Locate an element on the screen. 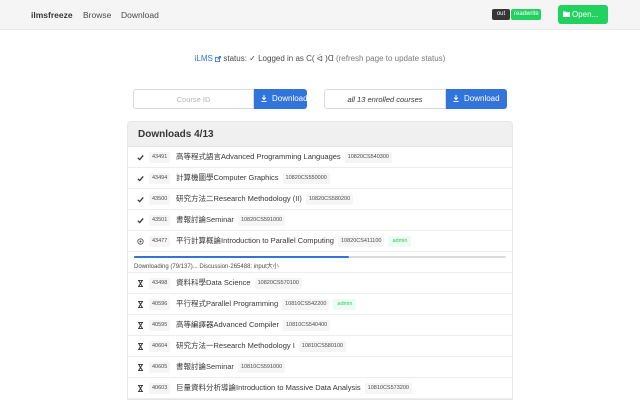 The image size is (640, 400). progress-bar-fill is located at coordinates (241, 257).